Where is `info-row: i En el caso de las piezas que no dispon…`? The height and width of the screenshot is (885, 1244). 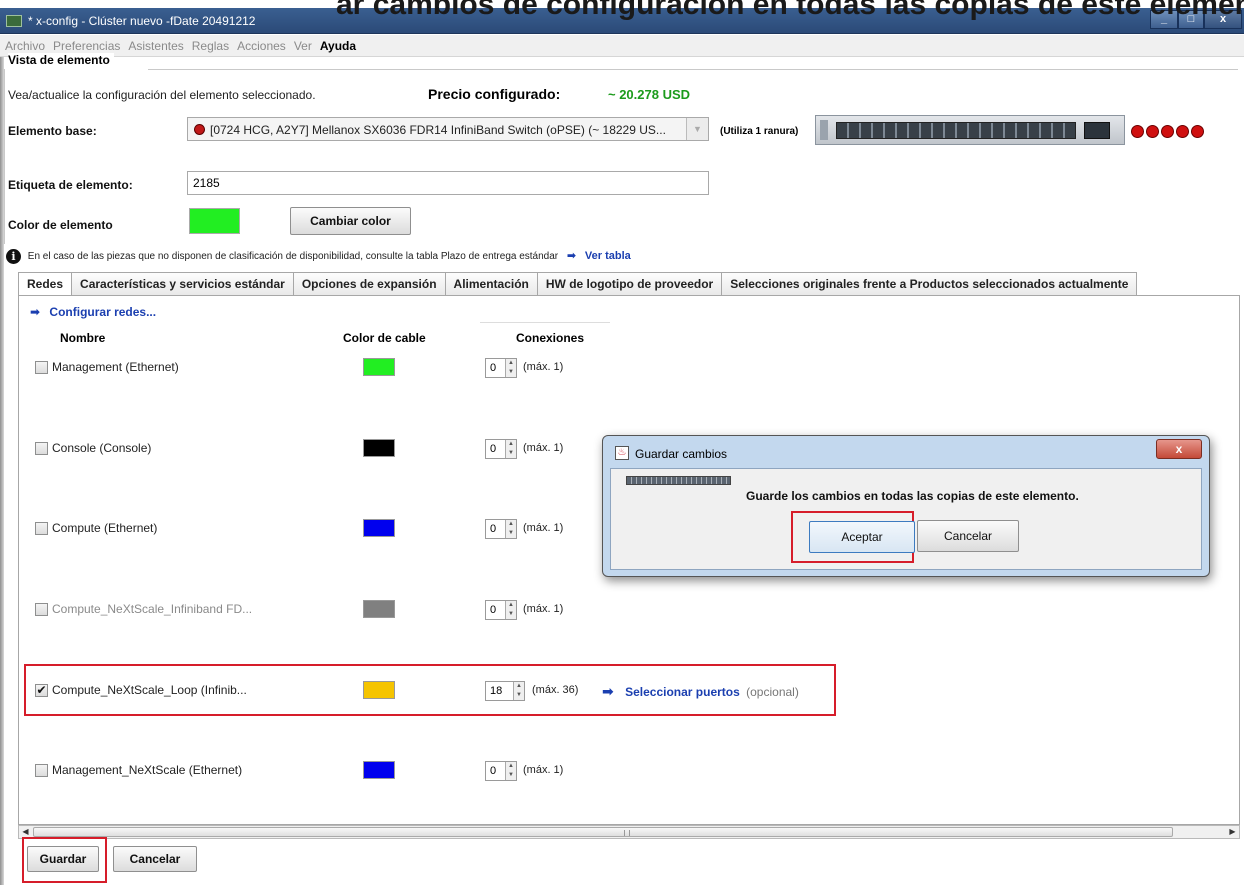 info-row: i En el caso de las piezas que no dispon… is located at coordinates (318, 256).